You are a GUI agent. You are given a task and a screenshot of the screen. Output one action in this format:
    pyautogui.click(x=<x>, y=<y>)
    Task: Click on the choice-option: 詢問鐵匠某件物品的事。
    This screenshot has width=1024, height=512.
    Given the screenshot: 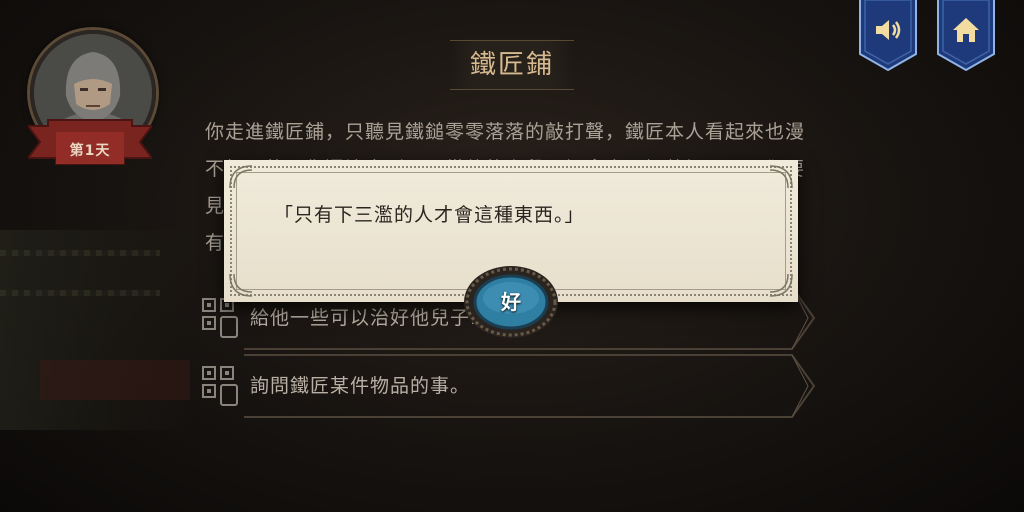 What is the action you would take?
    pyautogui.click(x=506, y=386)
    